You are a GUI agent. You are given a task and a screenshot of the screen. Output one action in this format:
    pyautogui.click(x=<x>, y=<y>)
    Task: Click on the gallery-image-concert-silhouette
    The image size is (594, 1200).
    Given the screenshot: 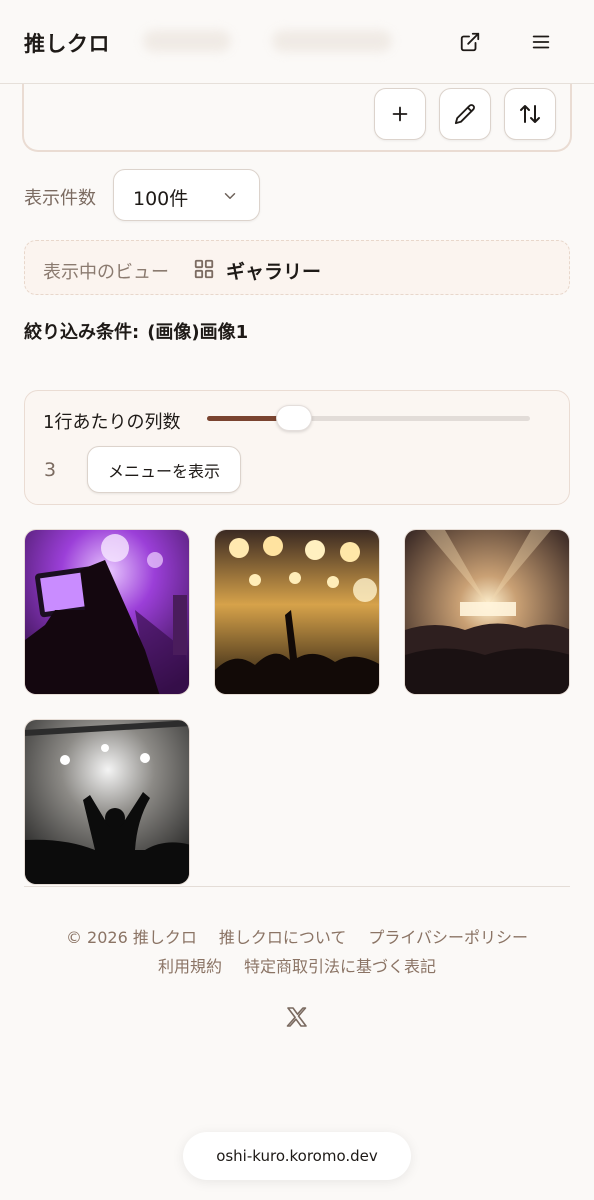 What is the action you would take?
    pyautogui.click(x=107, y=802)
    